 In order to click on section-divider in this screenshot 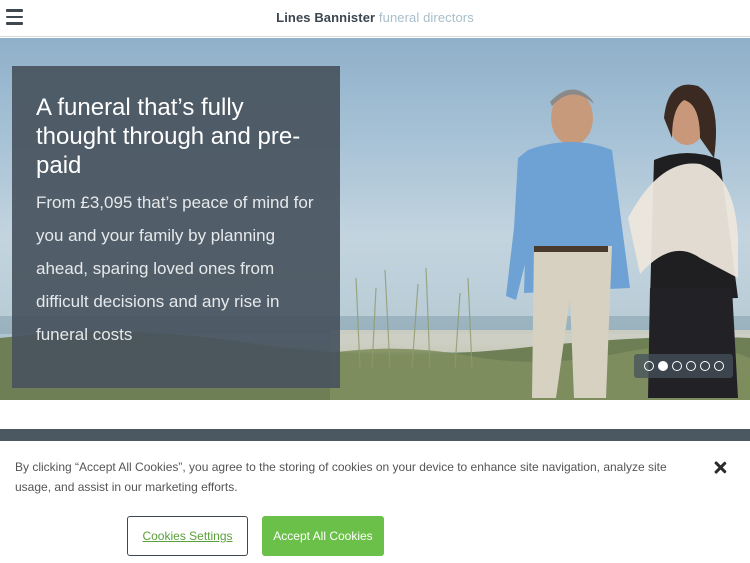, I will do `click(375, 435)`.